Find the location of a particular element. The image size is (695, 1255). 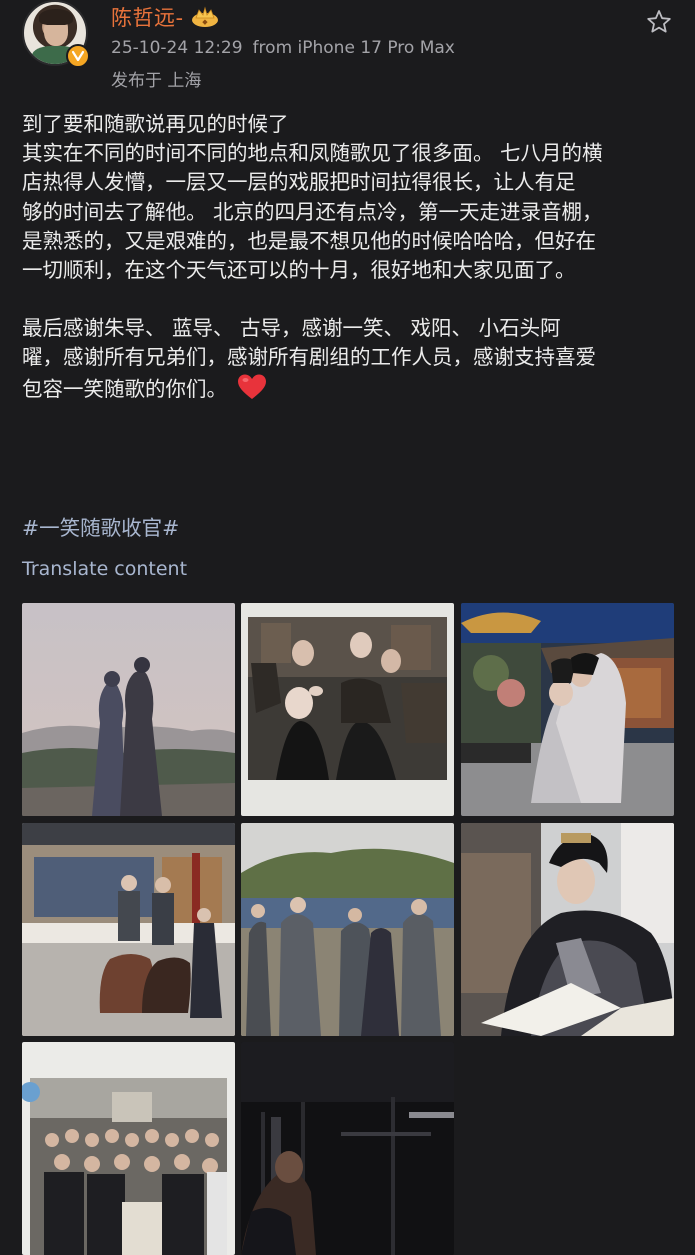

post-device: from iPhone 17 Pro Max is located at coordinates (353, 48).